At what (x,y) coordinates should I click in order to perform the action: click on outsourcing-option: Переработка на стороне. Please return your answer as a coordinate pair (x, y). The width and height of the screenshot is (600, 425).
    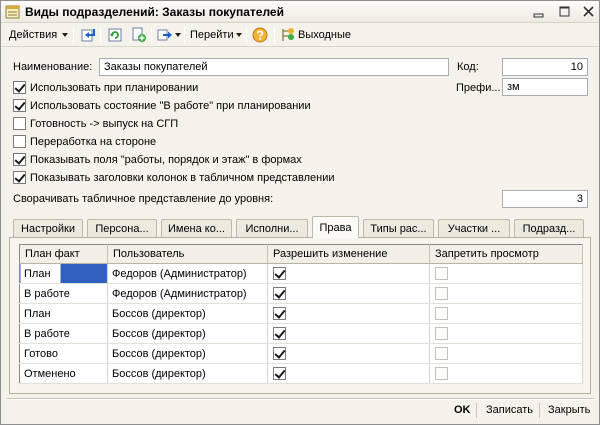
    Looking at the image, I should click on (233, 142).